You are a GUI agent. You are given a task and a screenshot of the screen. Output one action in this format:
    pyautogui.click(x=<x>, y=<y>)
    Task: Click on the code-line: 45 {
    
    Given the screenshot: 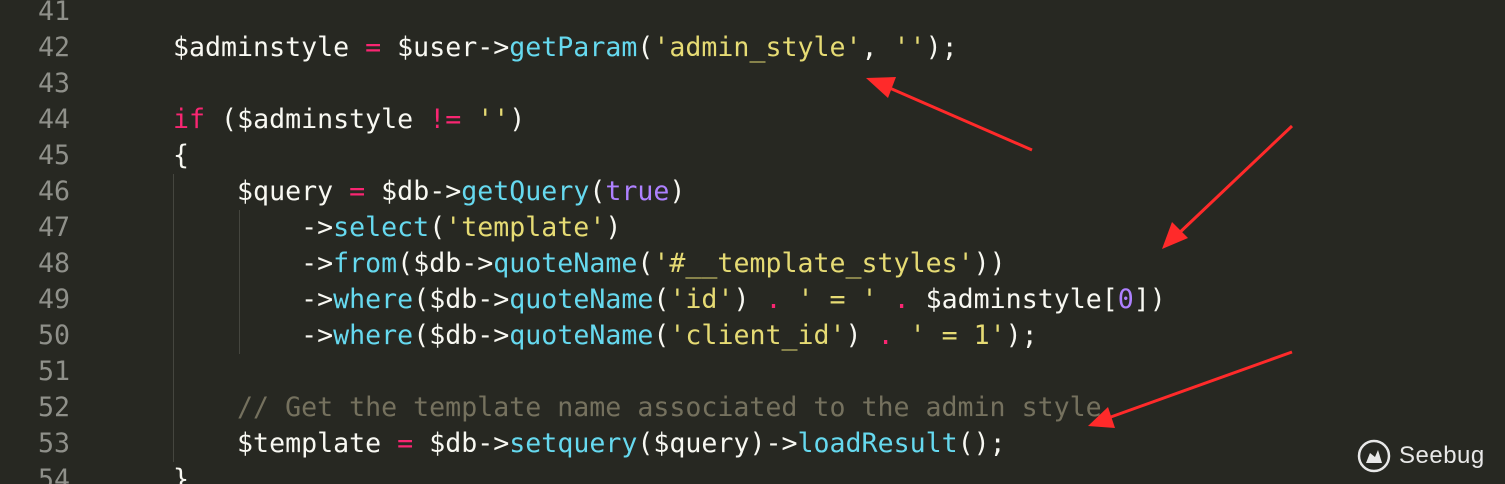 What is the action you would take?
    pyautogui.click(x=752, y=156)
    